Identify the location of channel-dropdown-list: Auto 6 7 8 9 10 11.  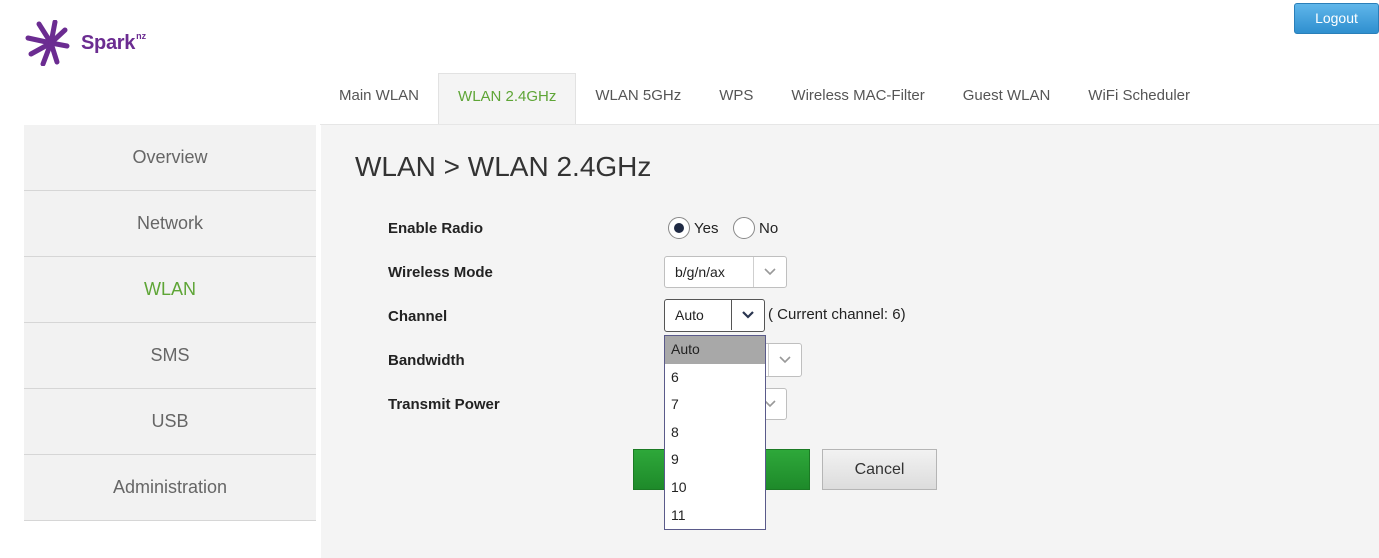
(715, 432).